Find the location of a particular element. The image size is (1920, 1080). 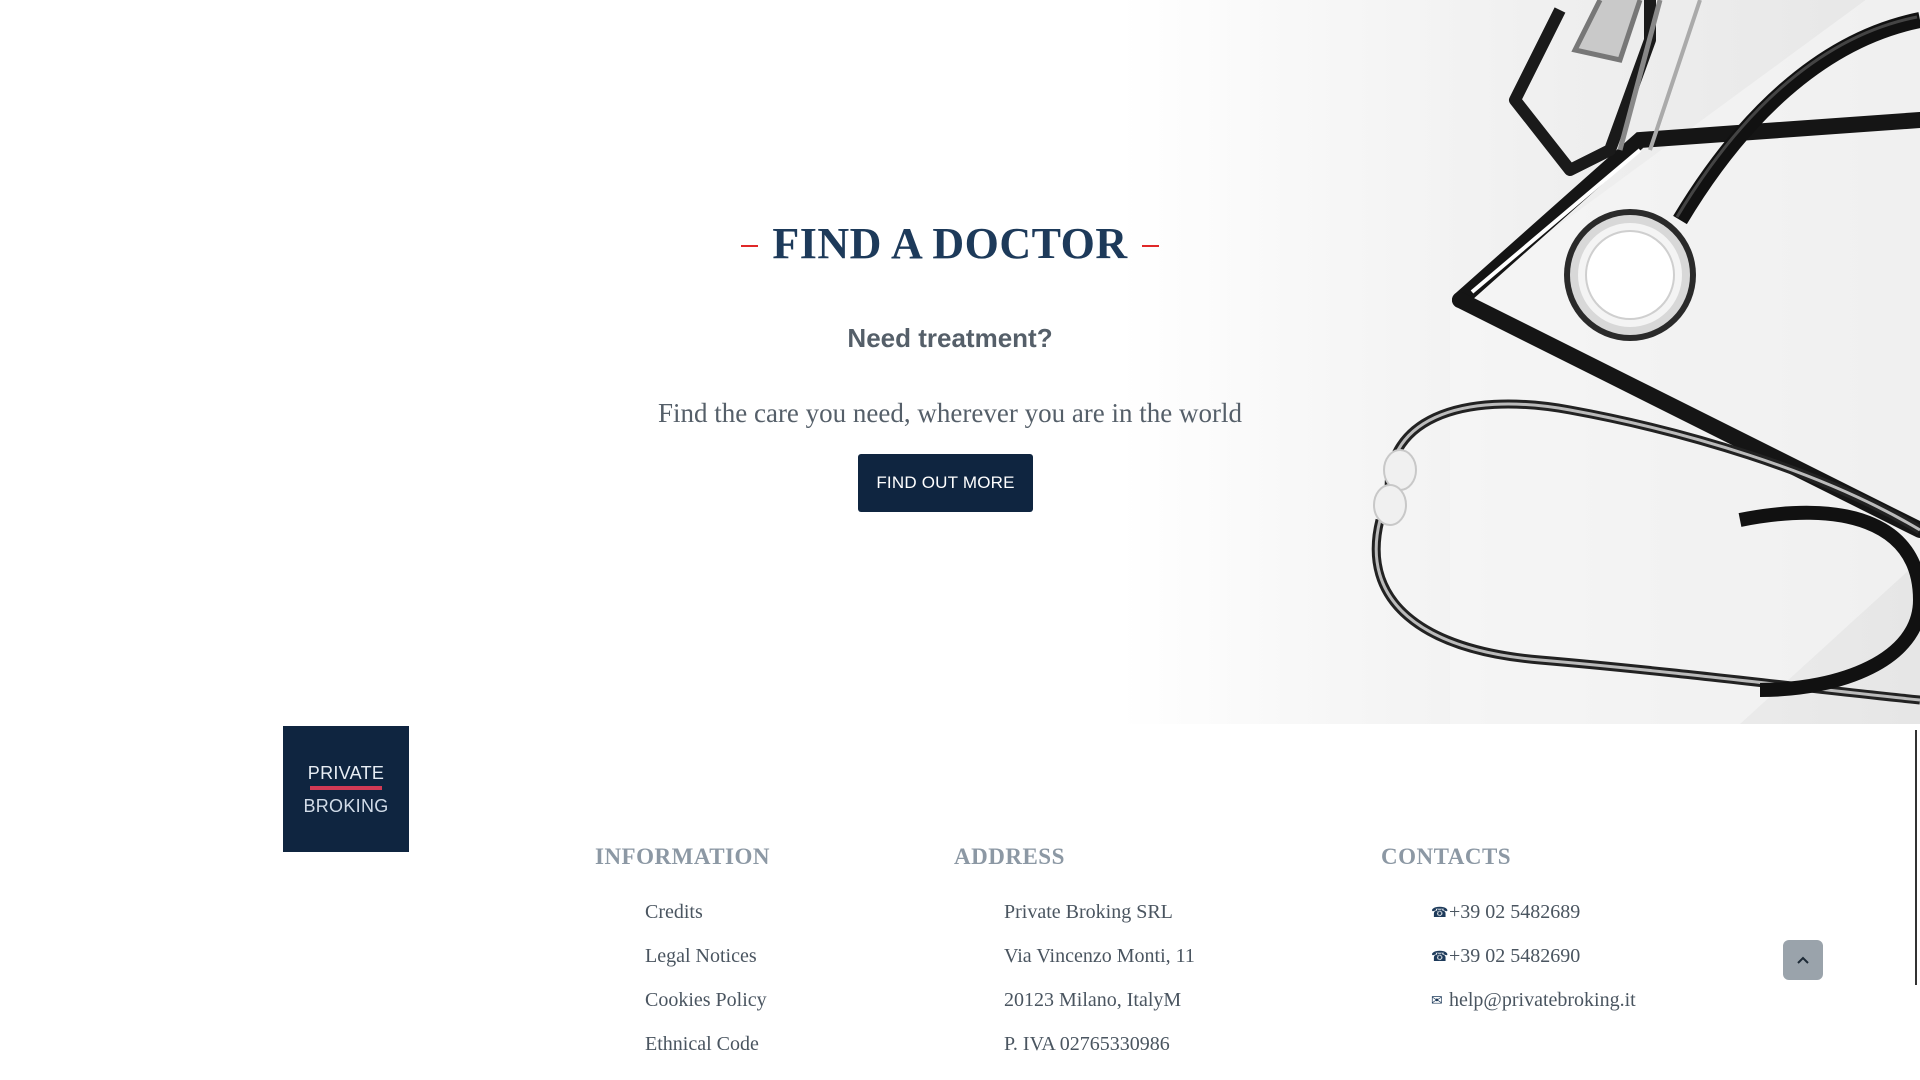

list-item: Cookies Policy is located at coordinates (706, 1000).